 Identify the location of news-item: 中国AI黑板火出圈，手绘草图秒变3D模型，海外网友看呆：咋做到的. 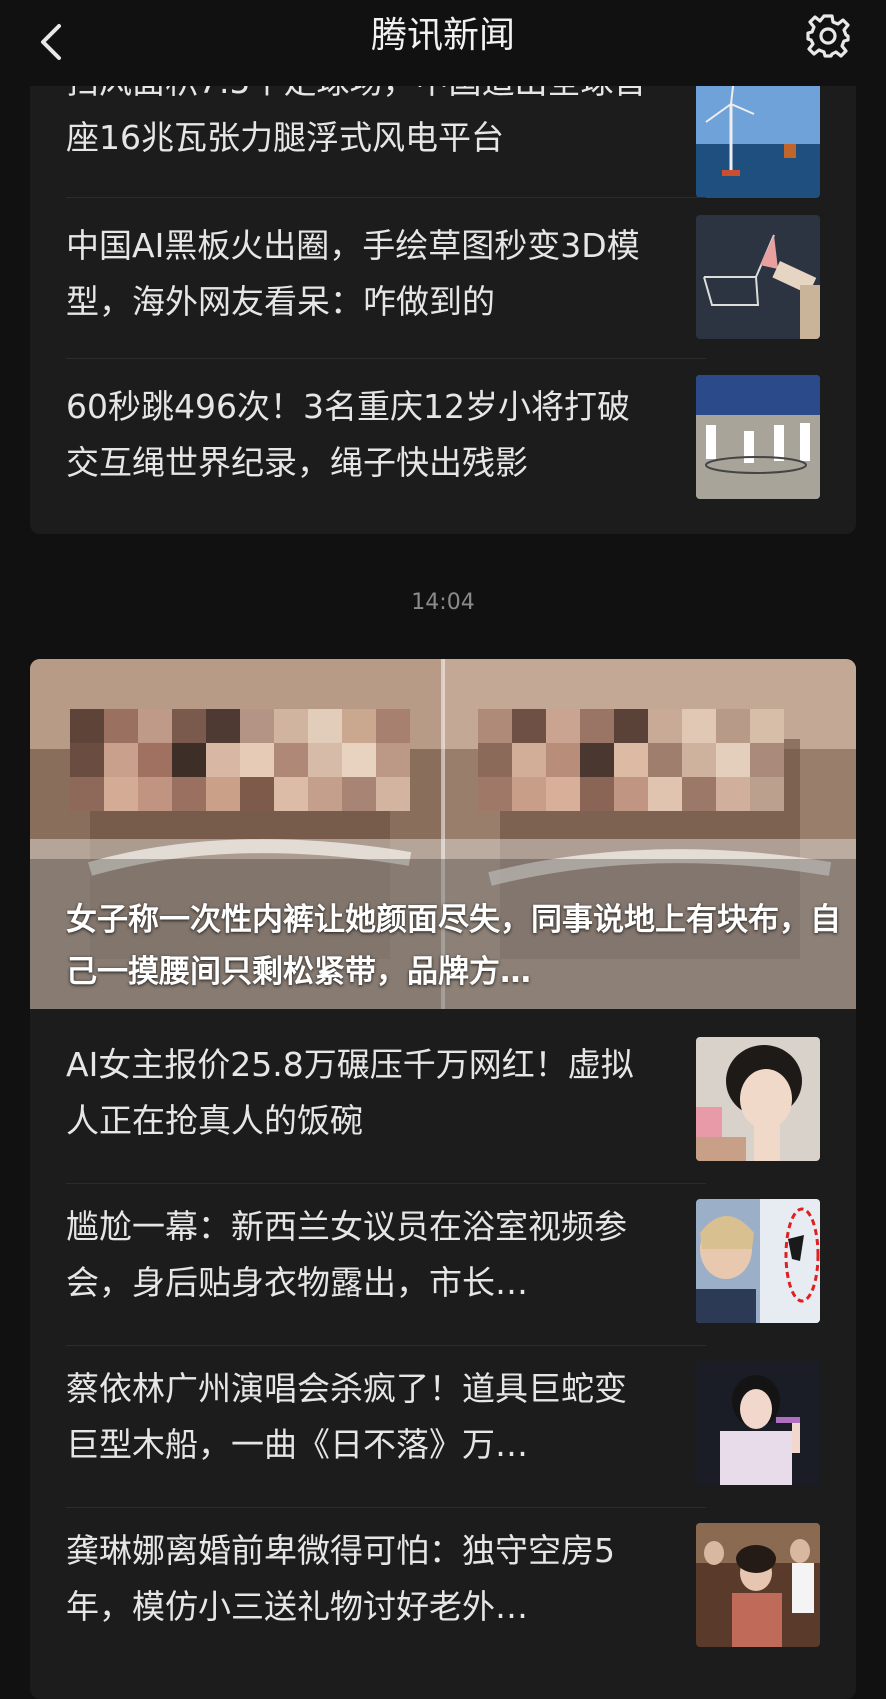
(443, 278).